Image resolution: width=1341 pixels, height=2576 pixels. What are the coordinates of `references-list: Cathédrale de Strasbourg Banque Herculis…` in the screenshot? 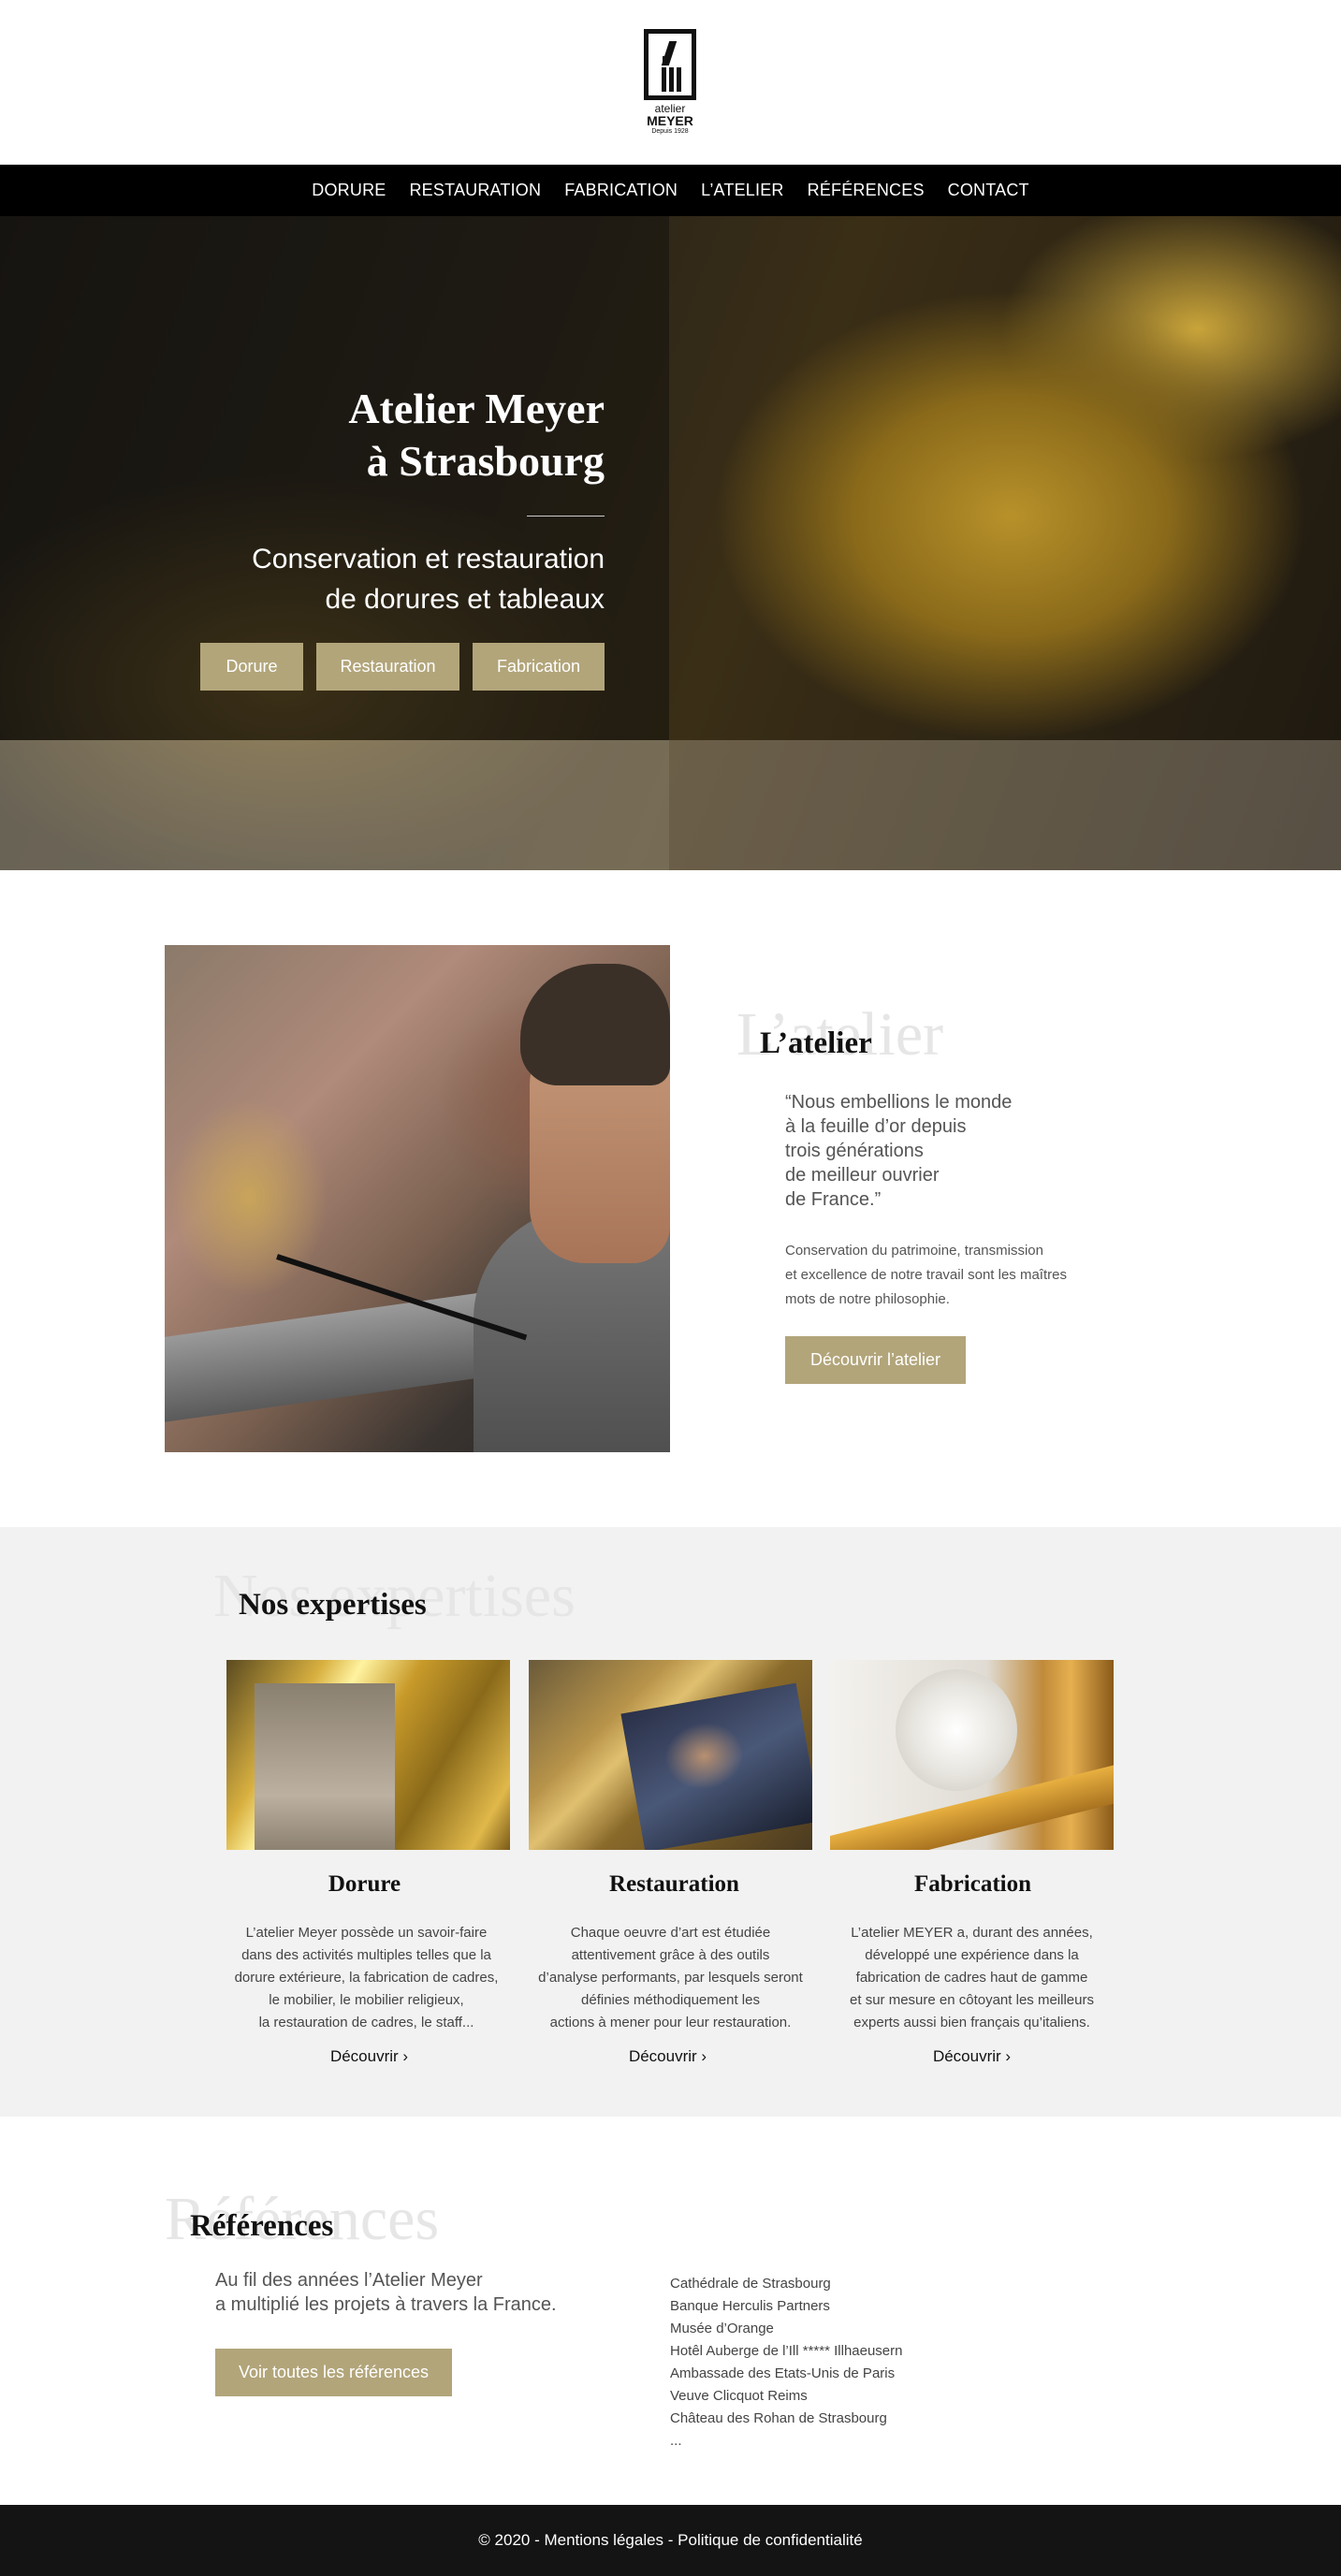 It's located at (787, 2362).